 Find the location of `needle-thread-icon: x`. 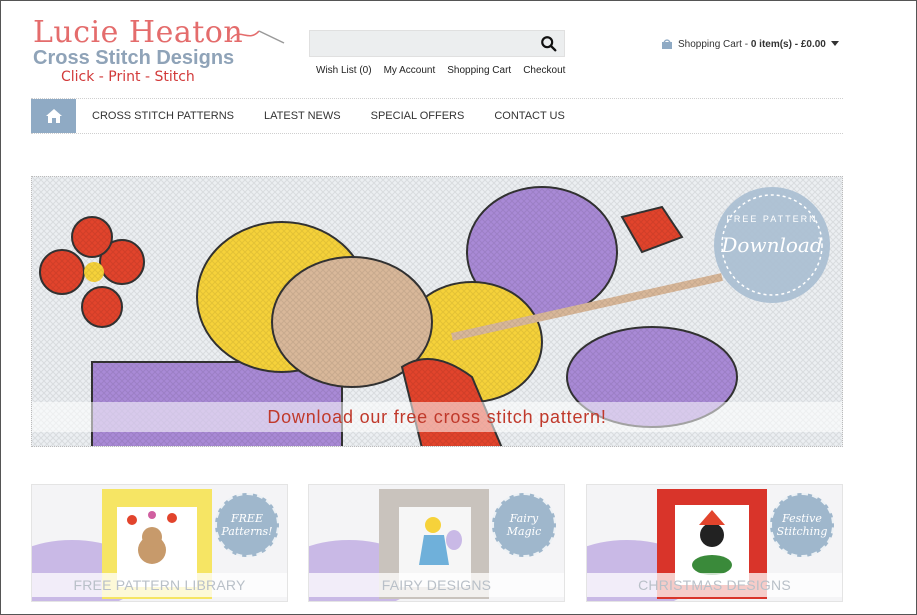

needle-thread-icon: x is located at coordinates (257, 37).